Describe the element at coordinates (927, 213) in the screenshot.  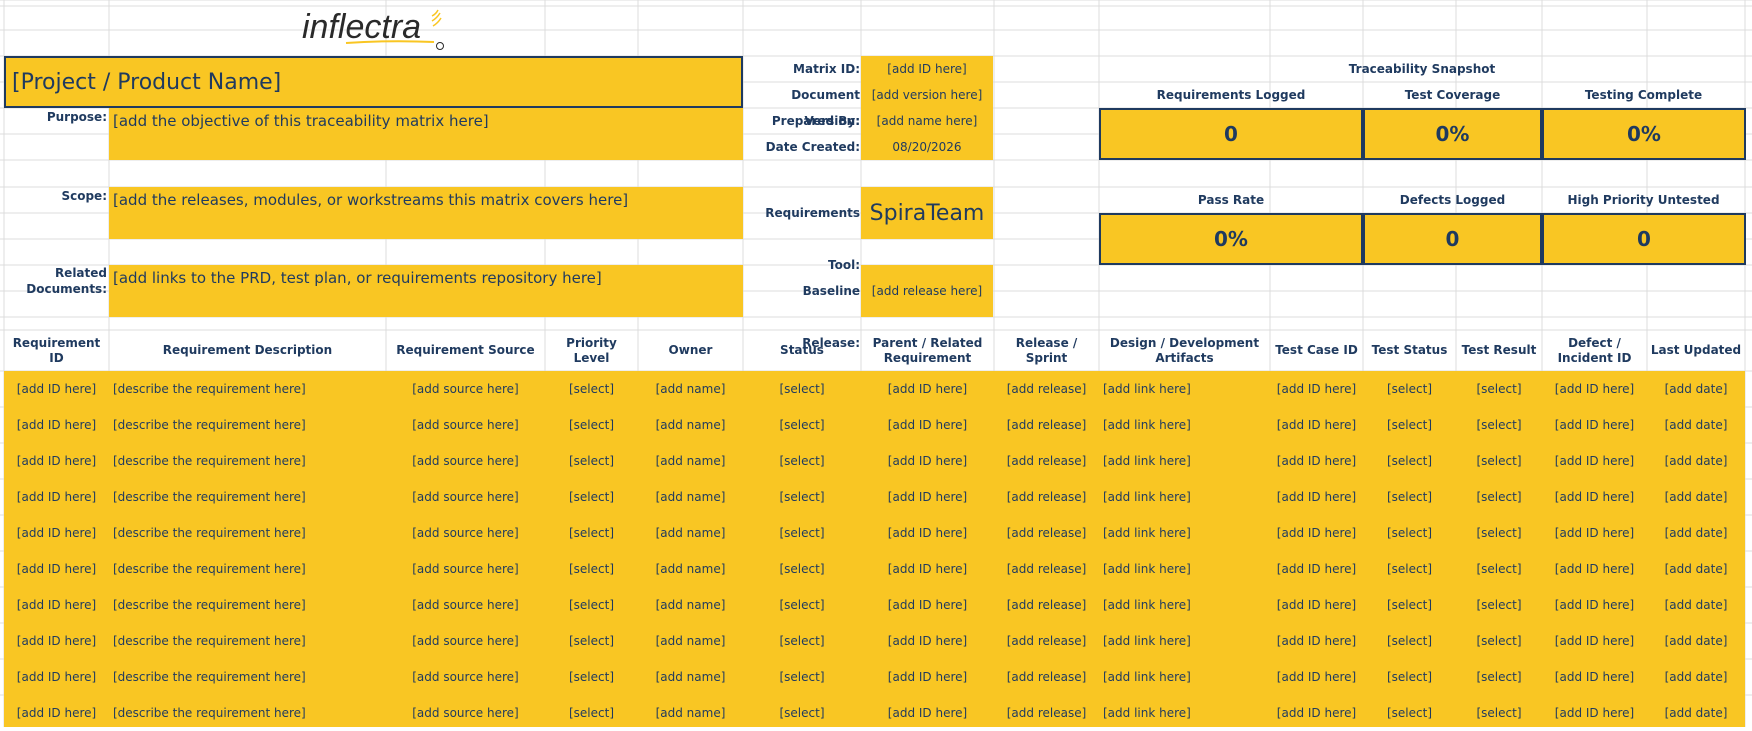
I see `req-tool-field: SpiraTeam` at that location.